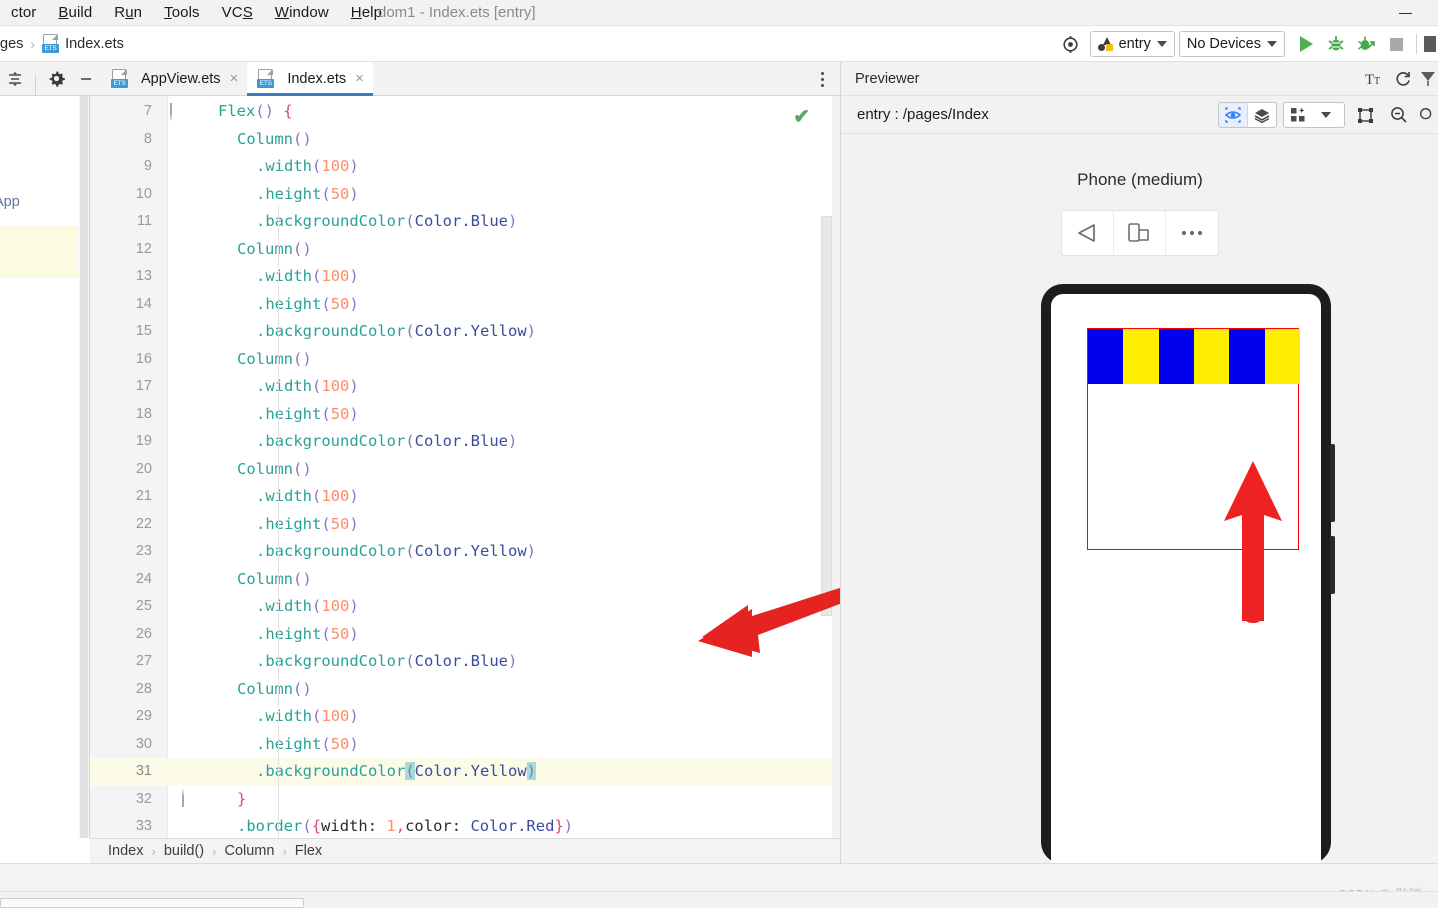 The height and width of the screenshot is (908, 1438). Describe the element at coordinates (465, 305) in the screenshot. I see `code-line: 14 .height(50)` at that location.